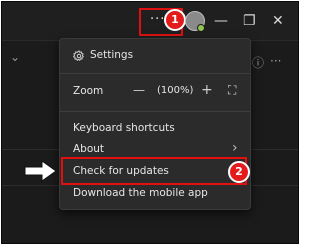 The width and height of the screenshot is (320, 245). I want to click on menu-item-zoom: Zoom — (100%) + ⛶, so click(155, 92).